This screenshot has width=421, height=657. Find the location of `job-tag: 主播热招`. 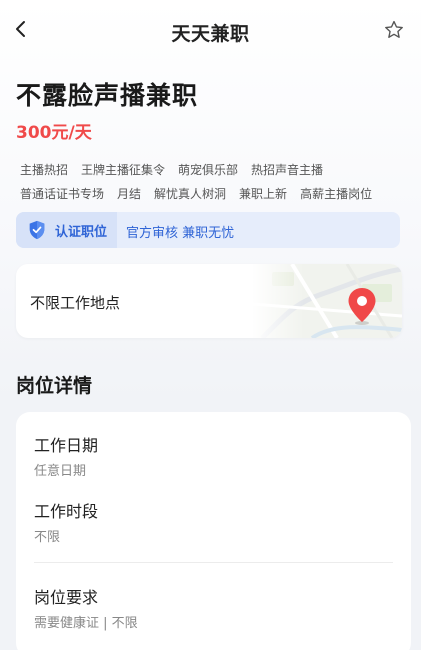

job-tag: 主播热招 is located at coordinates (44, 170).